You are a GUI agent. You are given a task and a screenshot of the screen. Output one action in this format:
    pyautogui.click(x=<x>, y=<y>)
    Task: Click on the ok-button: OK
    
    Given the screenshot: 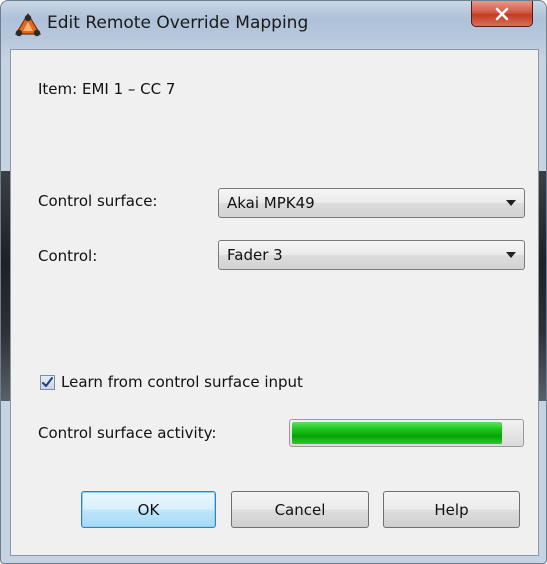 What is the action you would take?
    pyautogui.click(x=148, y=509)
    